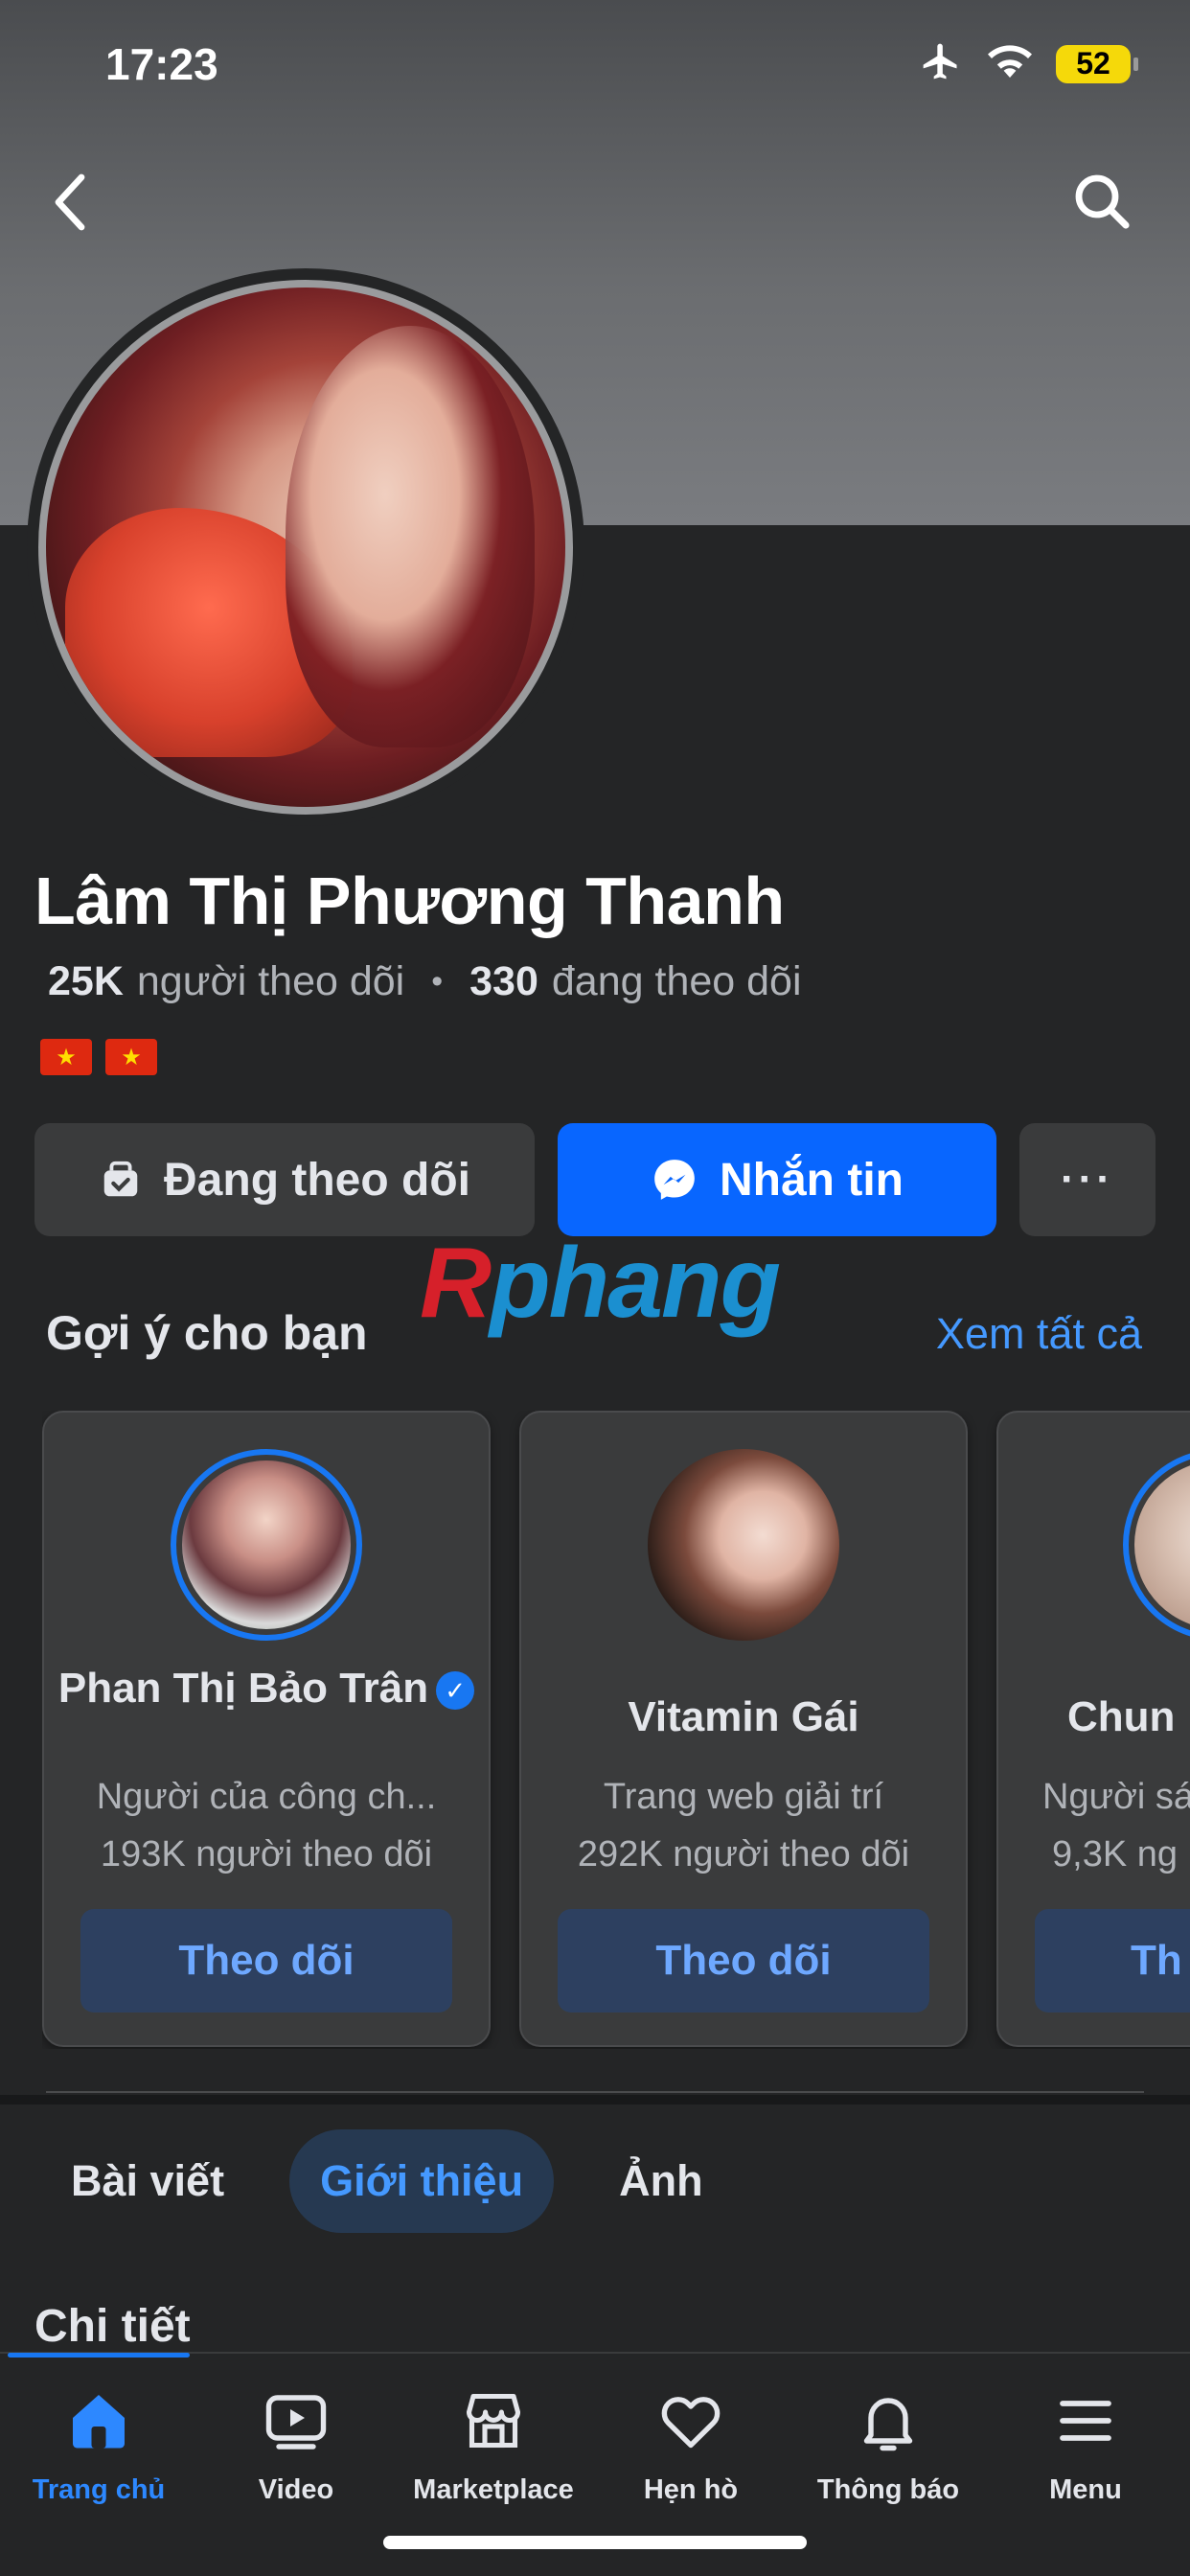 The width and height of the screenshot is (1190, 2576). Describe the element at coordinates (456, 1691) in the screenshot. I see `verified-badge-icon: ✓` at that location.